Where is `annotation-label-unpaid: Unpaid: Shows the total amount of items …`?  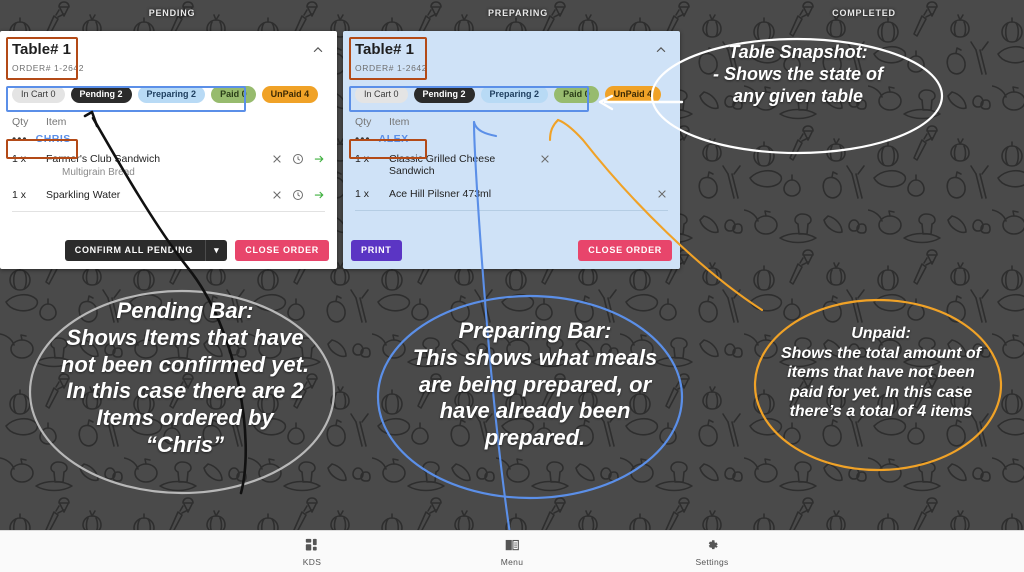 annotation-label-unpaid: Unpaid: Shows the total amount of items … is located at coordinates (881, 373).